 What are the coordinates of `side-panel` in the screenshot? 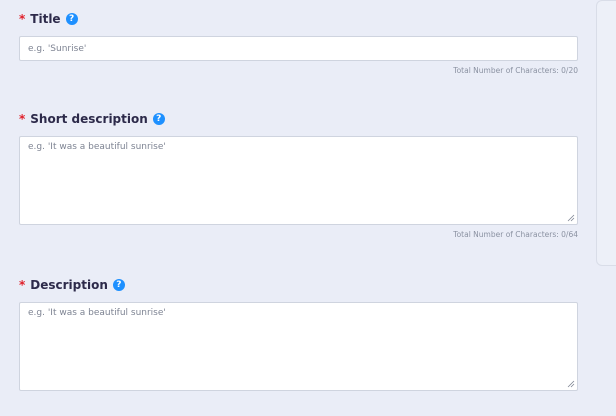 It's located at (606, 133).